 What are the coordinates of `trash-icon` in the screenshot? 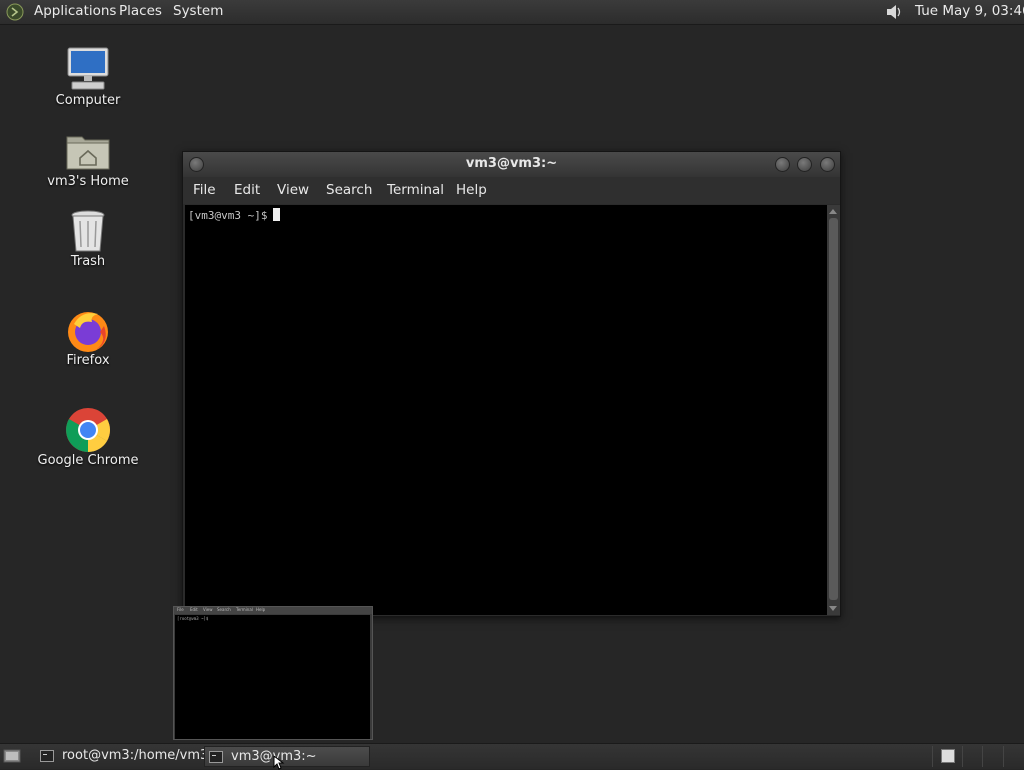 It's located at (88, 231).